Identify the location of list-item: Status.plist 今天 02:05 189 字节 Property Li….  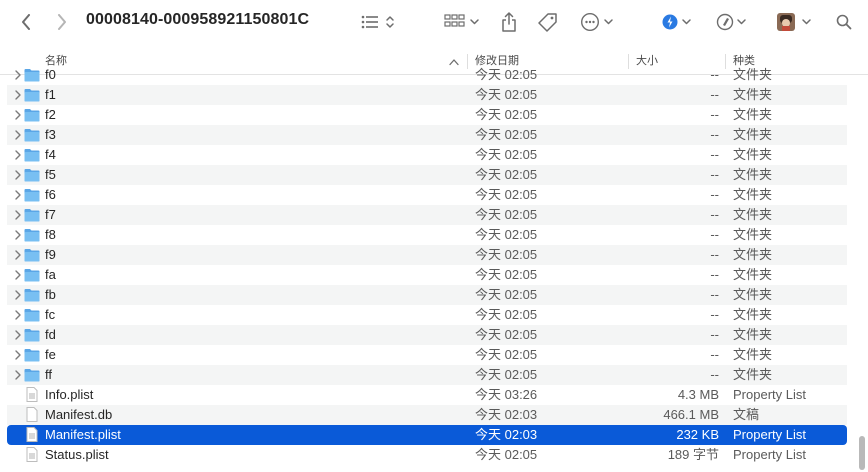
(427, 455).